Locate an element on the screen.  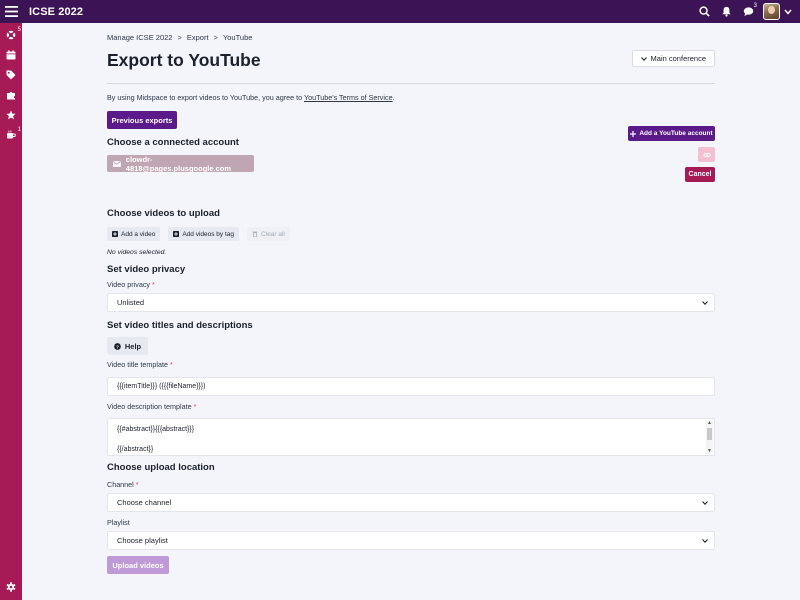
section-title-videos: Choose videos to upload is located at coordinates (163, 213).